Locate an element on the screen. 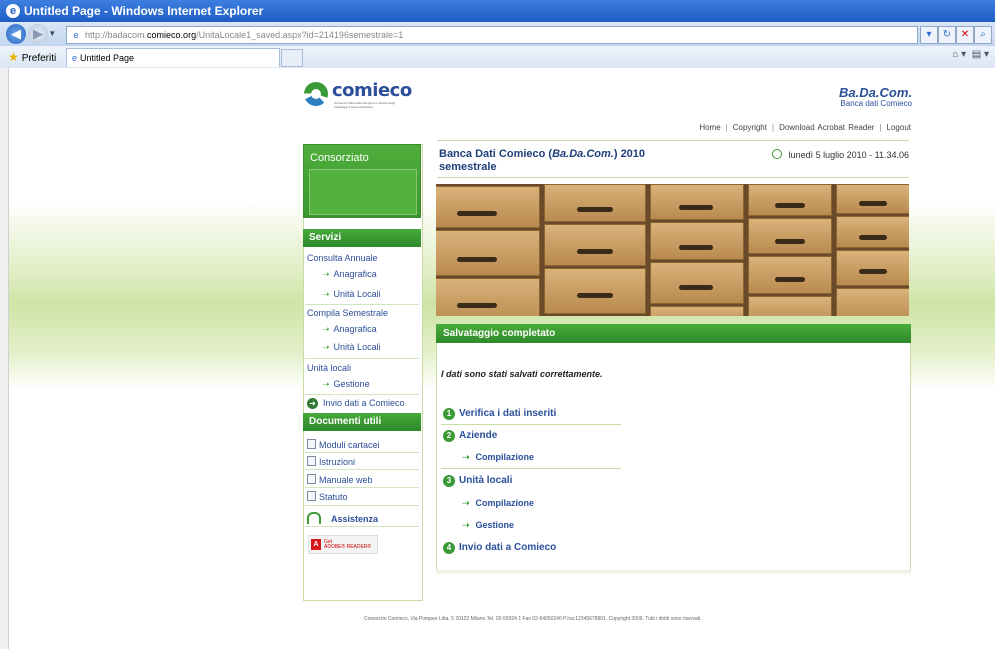  consorziato-info is located at coordinates (363, 192).